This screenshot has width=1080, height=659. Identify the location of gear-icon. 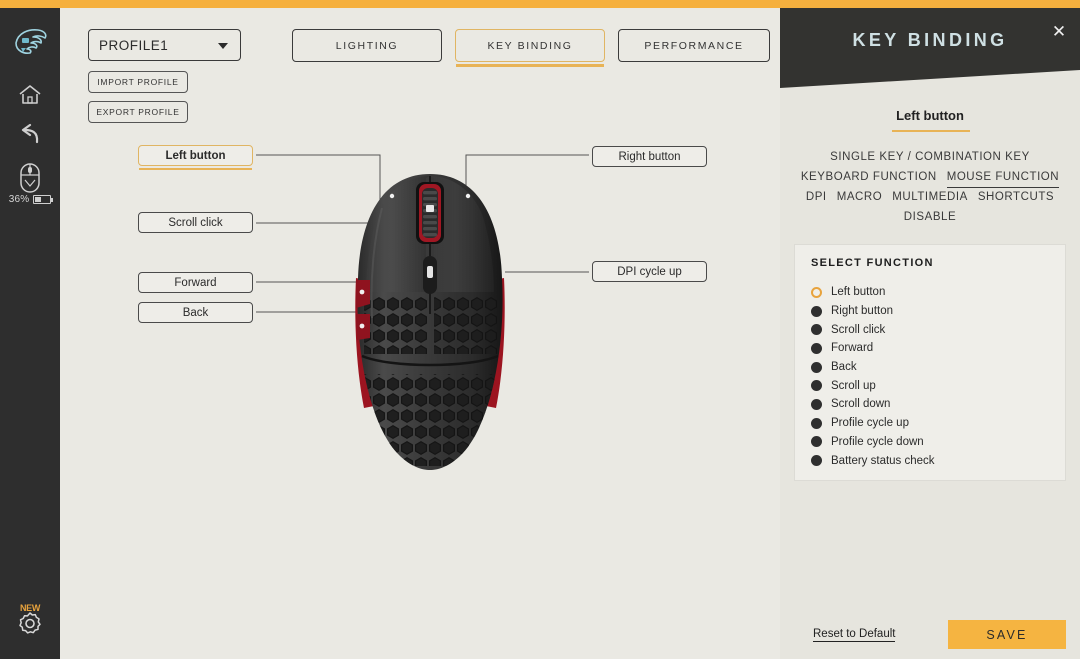
(30, 623).